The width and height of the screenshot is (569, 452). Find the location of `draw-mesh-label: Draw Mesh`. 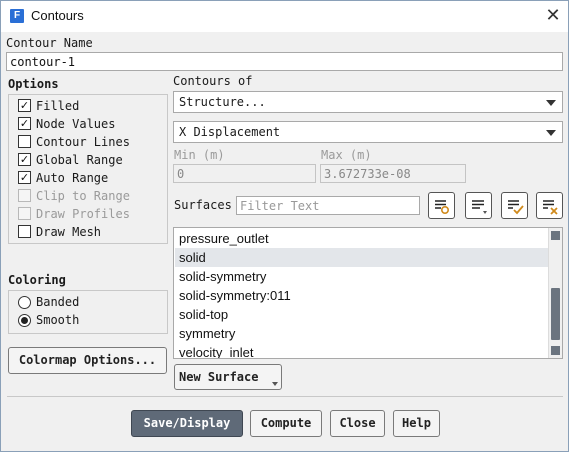

draw-mesh-label: Draw Mesh is located at coordinates (69, 232).